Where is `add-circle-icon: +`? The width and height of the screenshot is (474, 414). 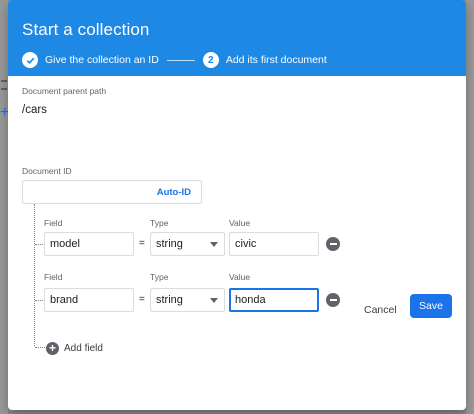
add-circle-icon: + is located at coordinates (52, 348).